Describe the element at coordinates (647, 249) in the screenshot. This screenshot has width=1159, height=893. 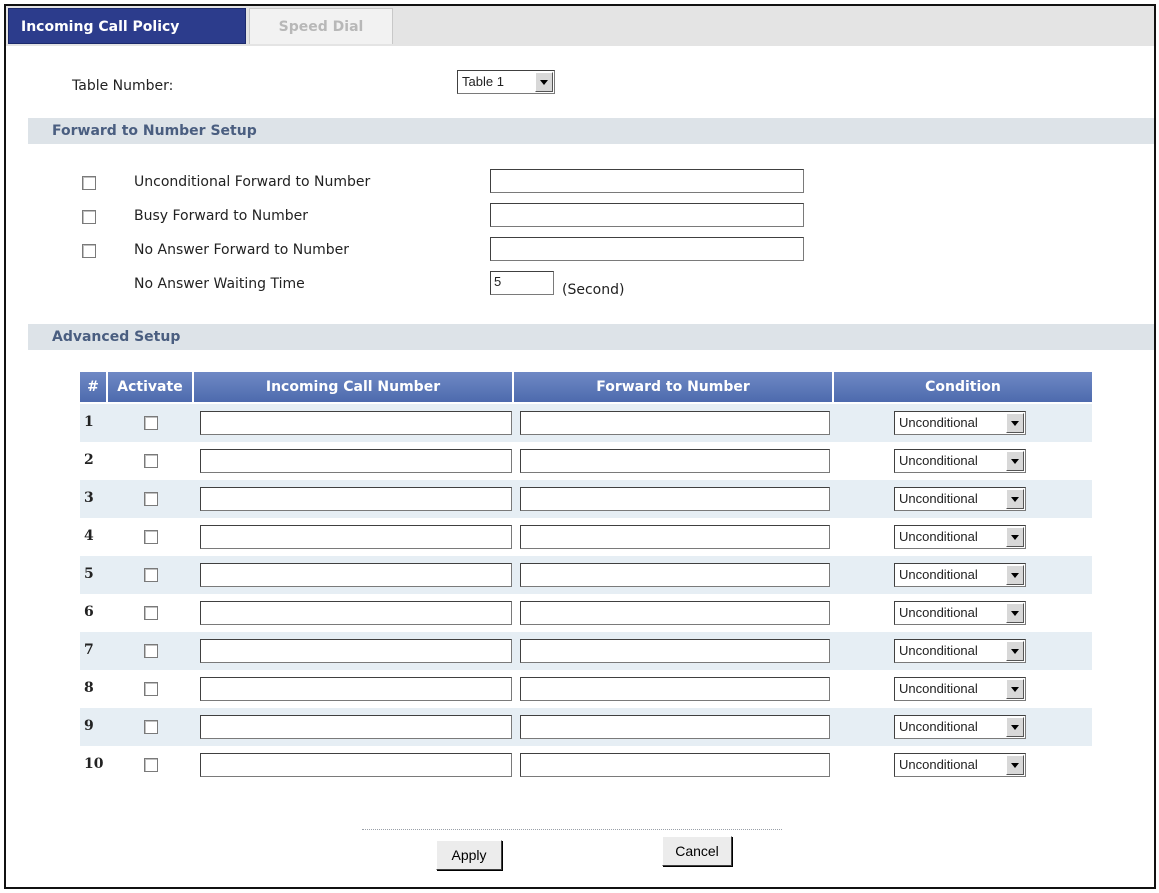
I see `no-answer-forward-input` at that location.